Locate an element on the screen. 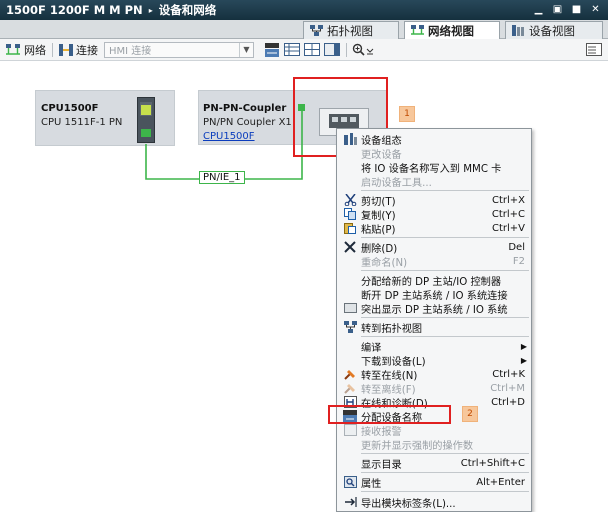 This screenshot has height=512, width=608. panel-icon is located at coordinates (332, 49).